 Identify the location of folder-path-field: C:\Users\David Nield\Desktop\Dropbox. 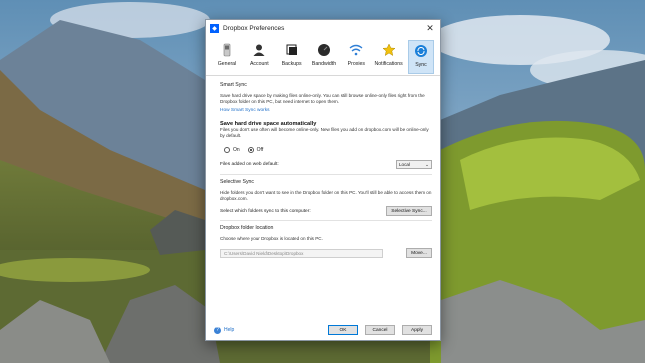
(301, 253).